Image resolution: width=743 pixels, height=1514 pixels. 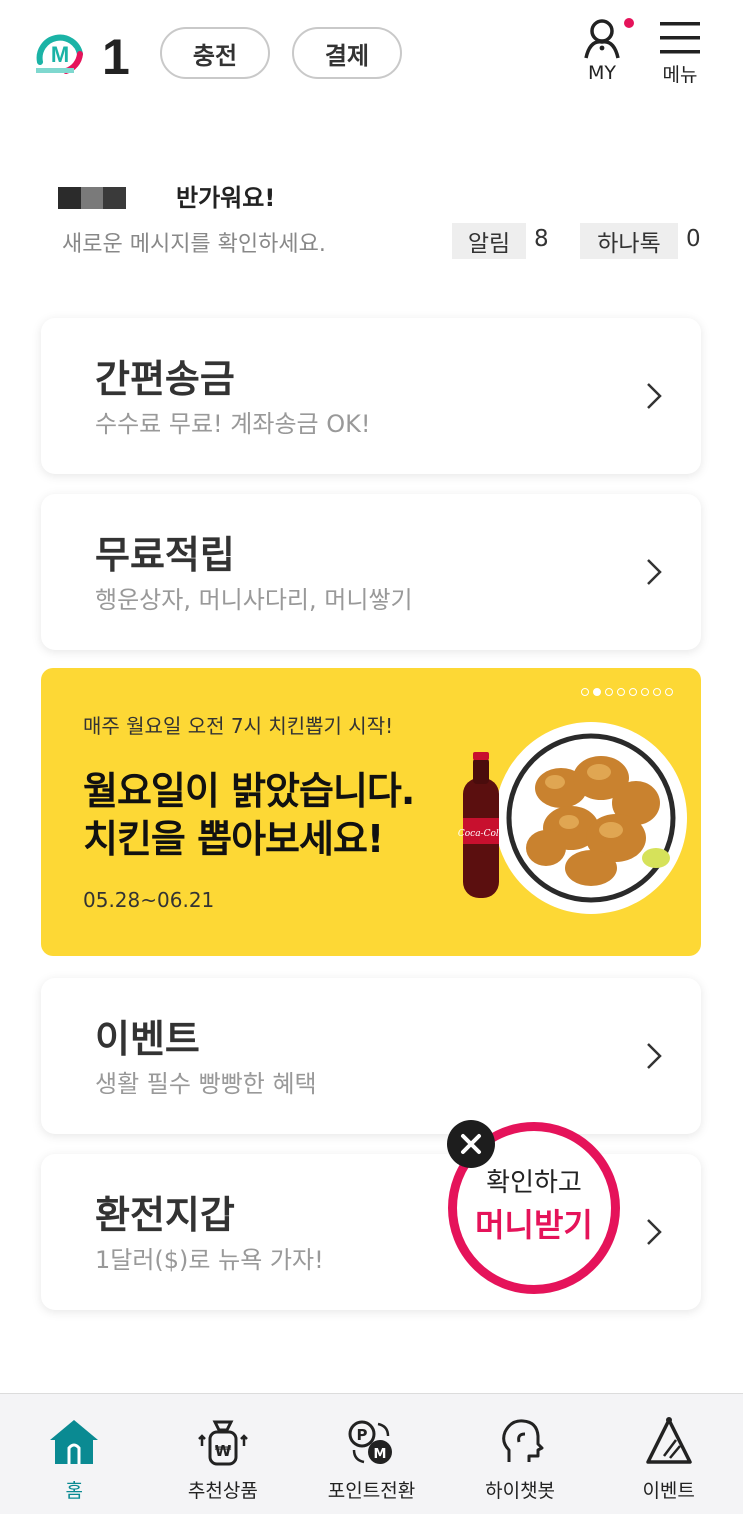 I want to click on svg-text: P, so click(x=362, y=1435).